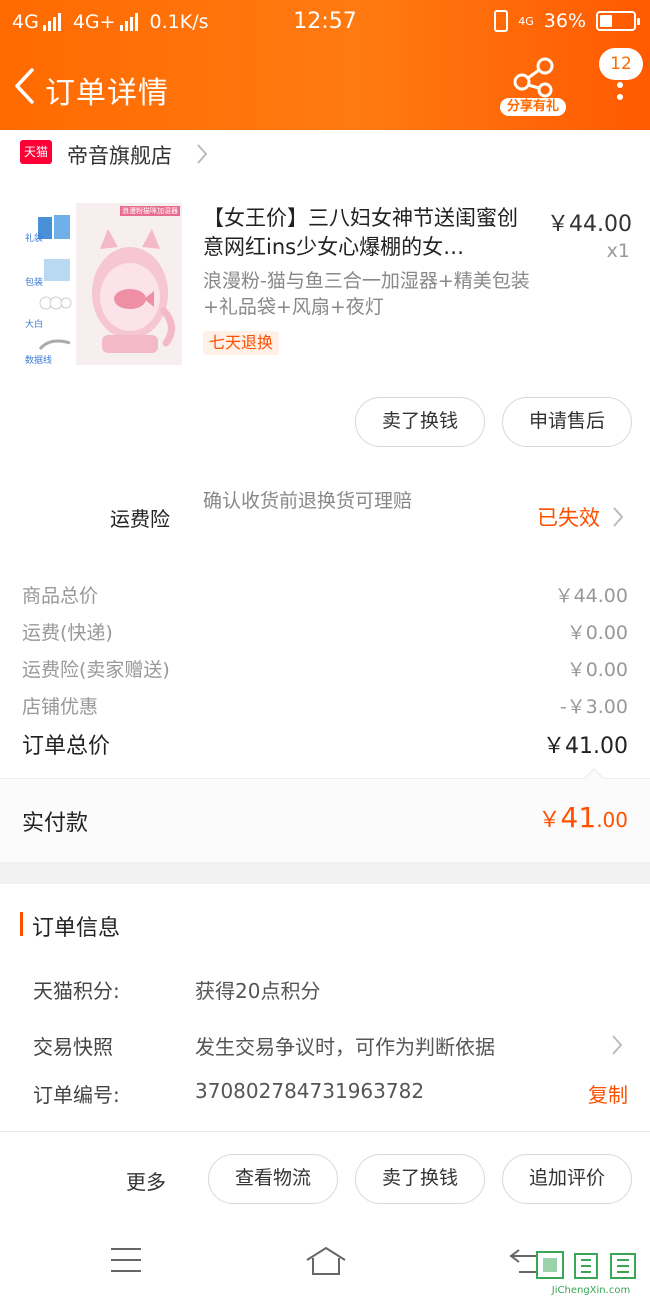 This screenshot has height=1300, width=650. Describe the element at coordinates (34, 283) in the screenshot. I see `thumb-label-2: 包装` at that location.